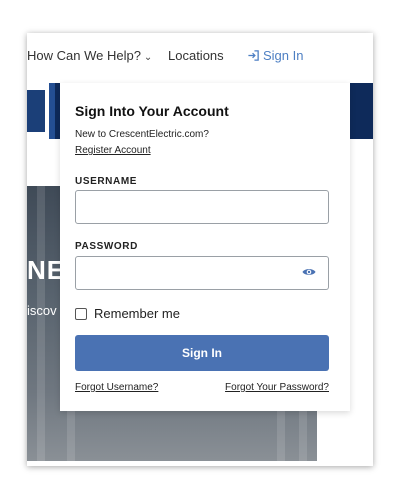 This screenshot has width=400, height=500. What do you see at coordinates (202, 353) in the screenshot?
I see `sign-in-button: Sign In` at bounding box center [202, 353].